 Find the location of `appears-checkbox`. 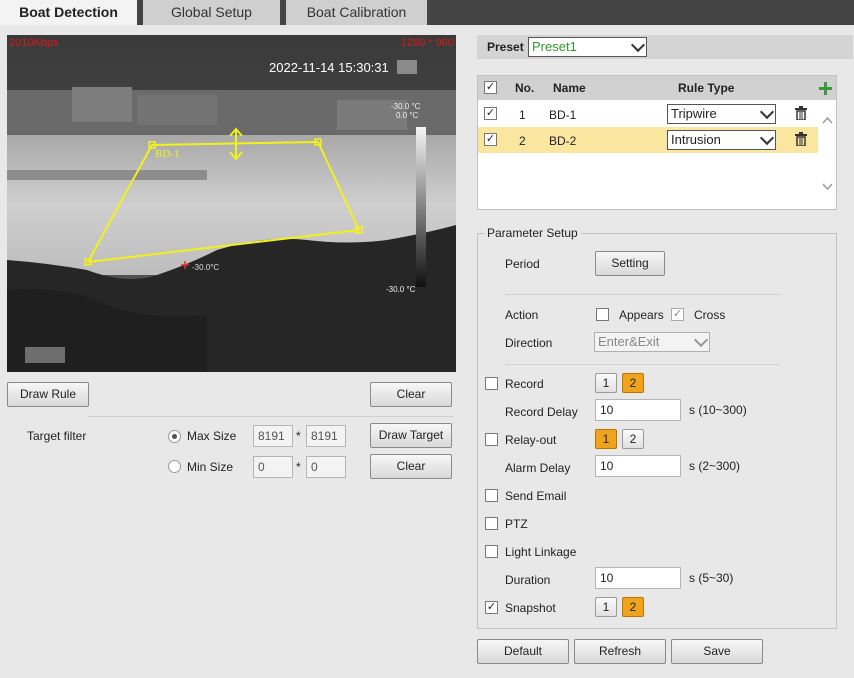

appears-checkbox is located at coordinates (602, 314).